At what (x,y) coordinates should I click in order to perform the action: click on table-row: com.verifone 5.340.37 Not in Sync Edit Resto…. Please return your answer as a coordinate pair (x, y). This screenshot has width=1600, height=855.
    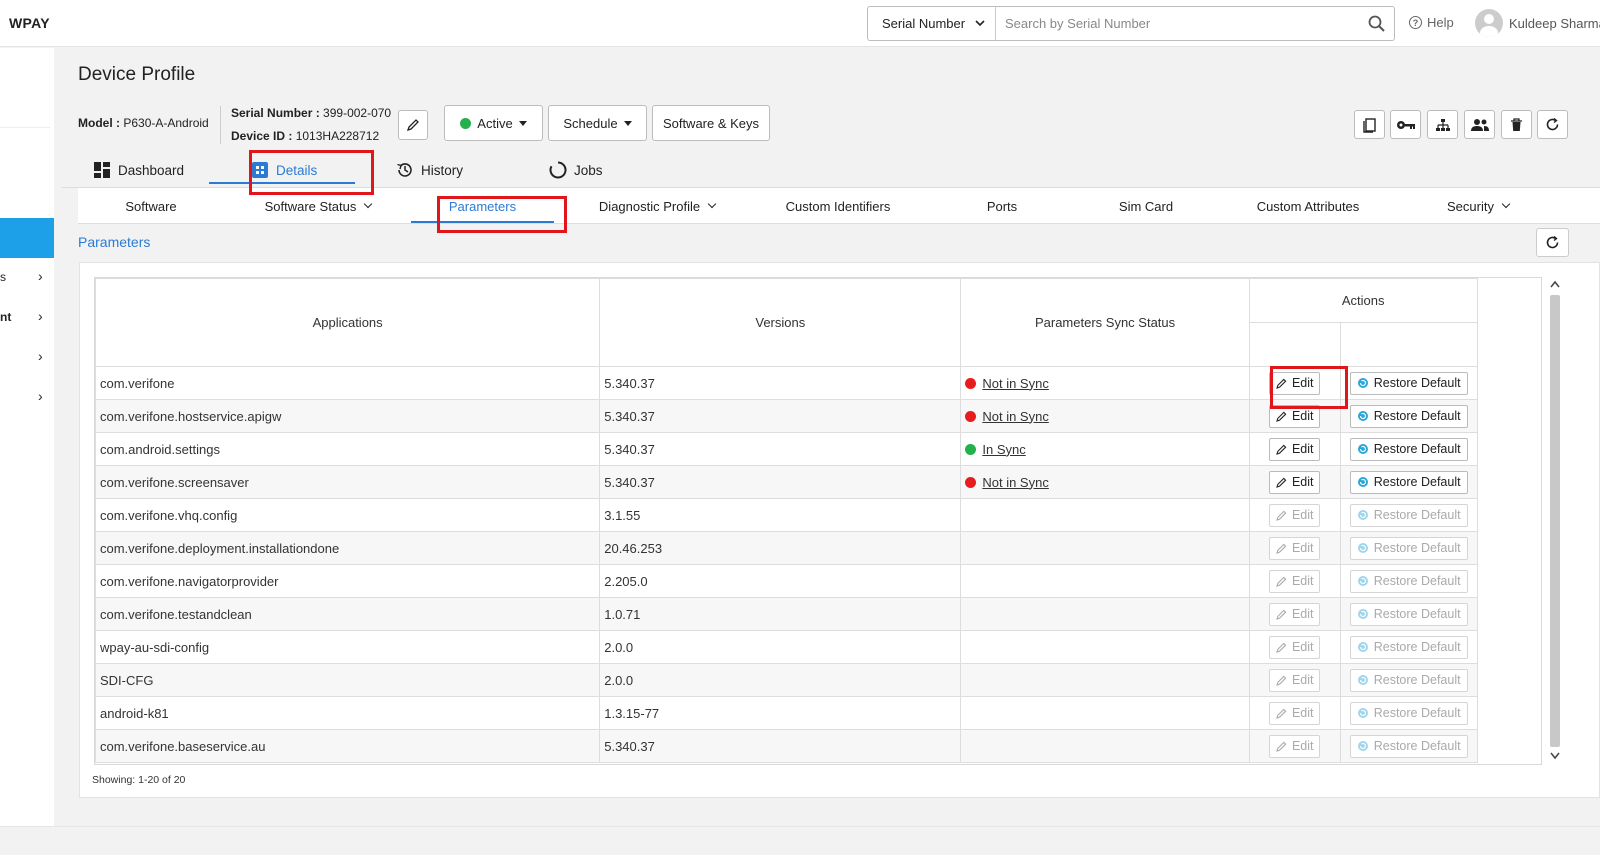
    Looking at the image, I should click on (818, 383).